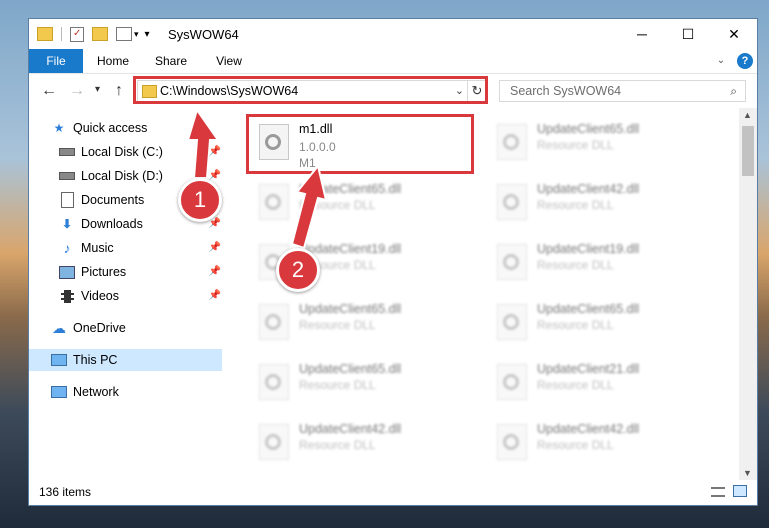 The image size is (769, 528). I want to click on sidebar-item-onedrive: ☁ OneDrive, so click(136, 328).